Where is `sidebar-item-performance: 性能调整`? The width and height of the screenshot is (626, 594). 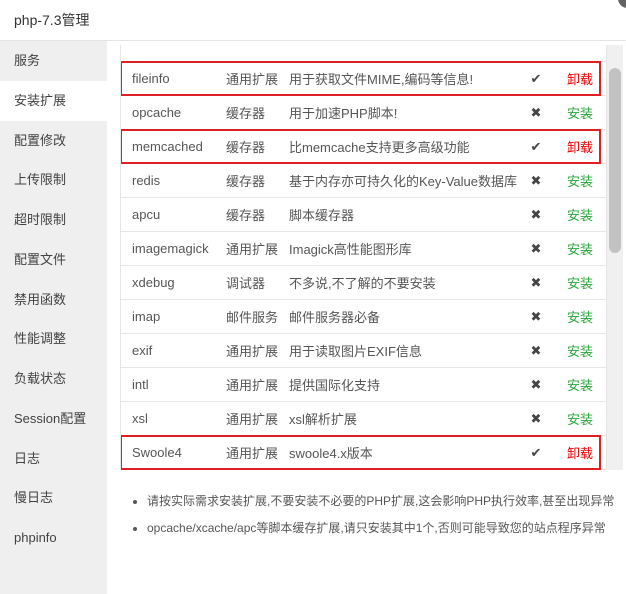
sidebar-item-performance: 性能调整 is located at coordinates (53, 339).